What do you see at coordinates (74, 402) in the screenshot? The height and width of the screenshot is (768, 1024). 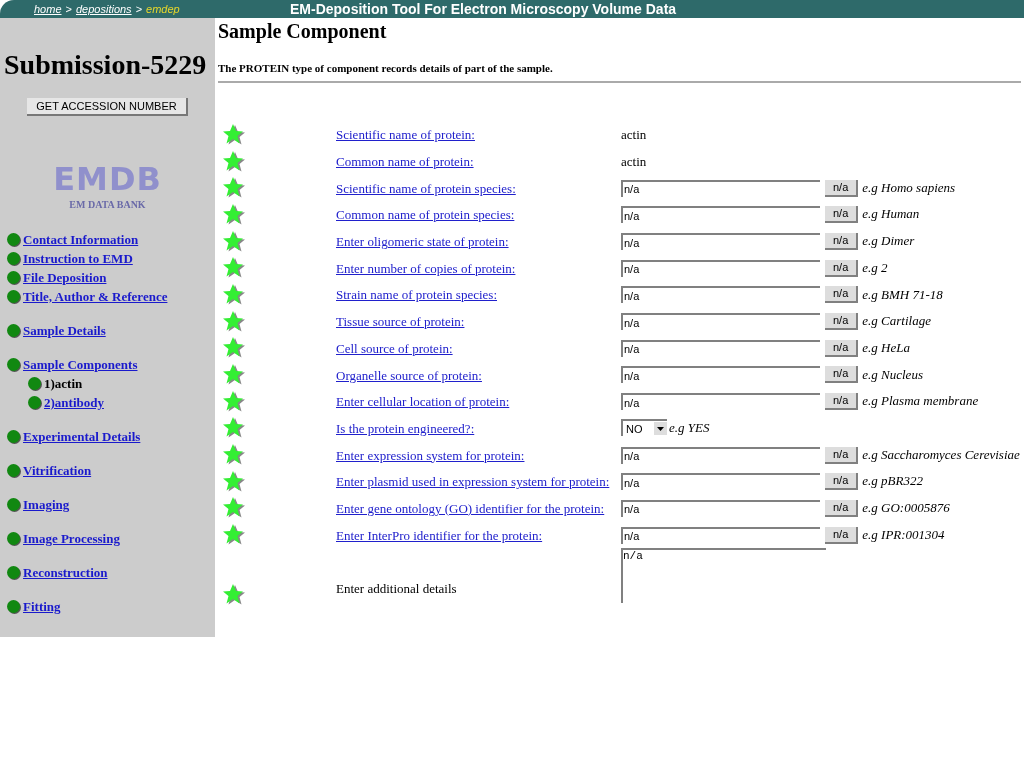 I see `nav-link: 2)antibody` at bounding box center [74, 402].